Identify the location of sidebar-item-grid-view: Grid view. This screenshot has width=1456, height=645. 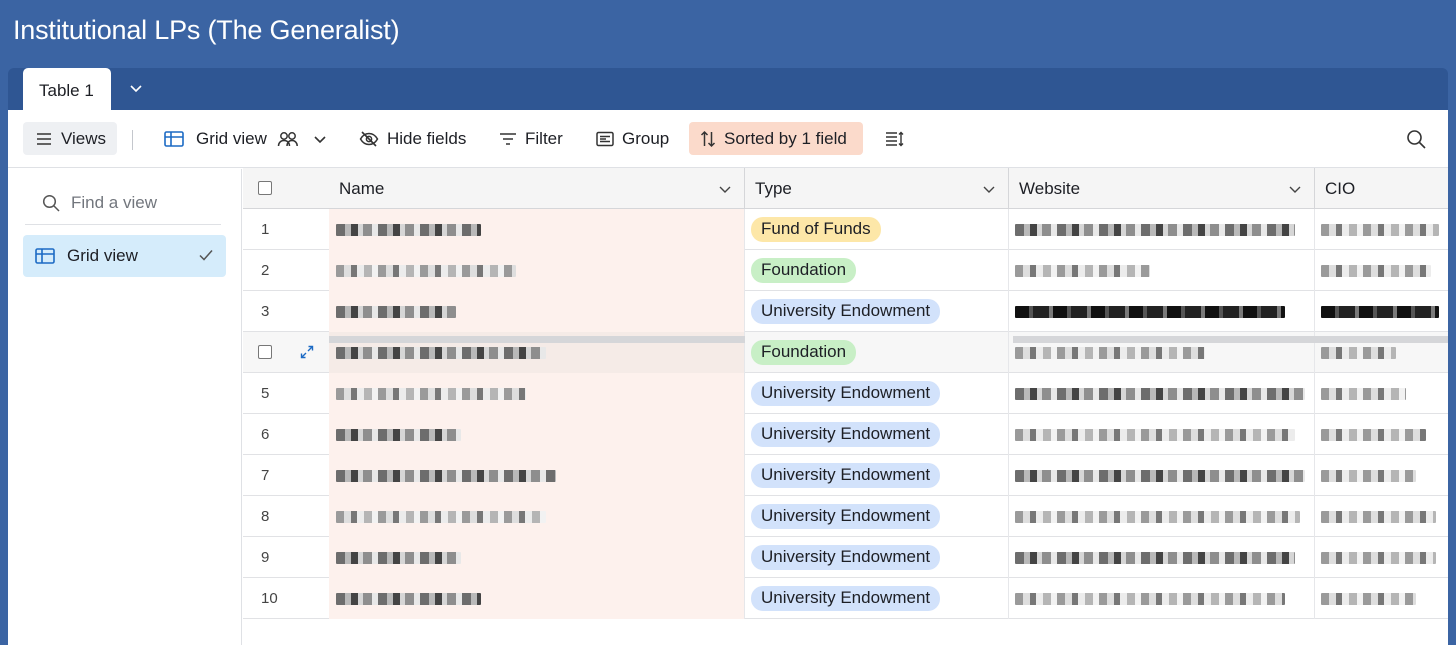
(124, 256).